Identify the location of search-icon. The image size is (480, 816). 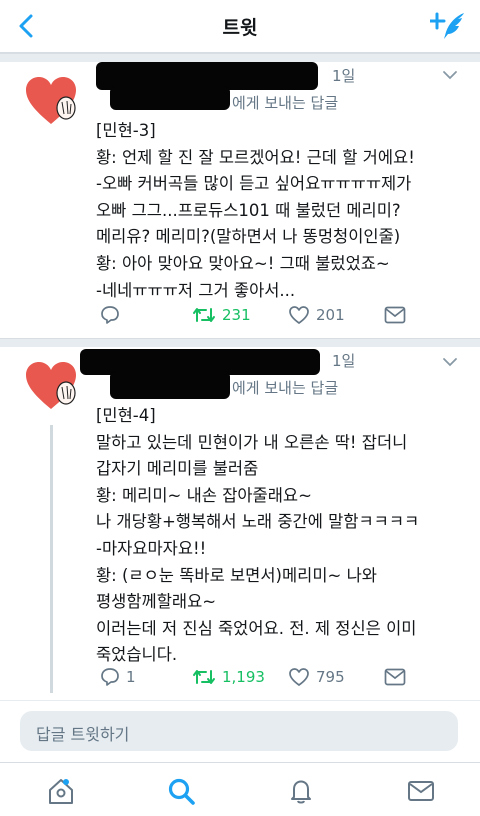
(181, 791).